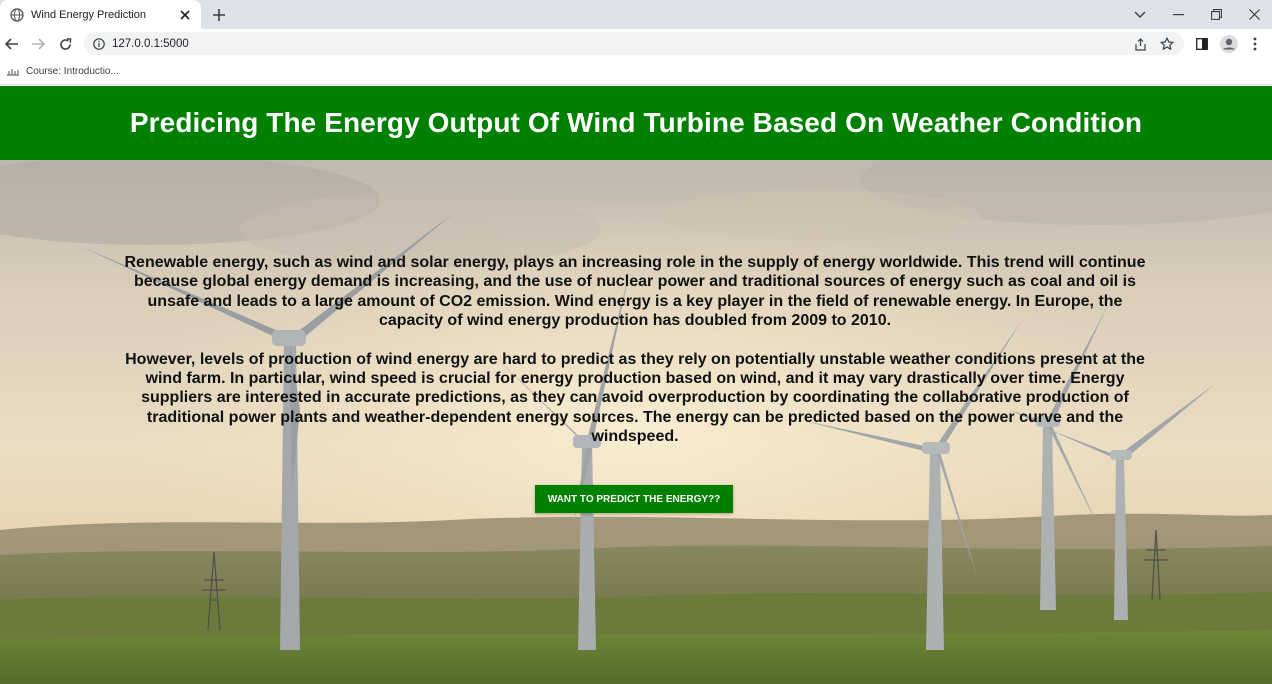 The width and height of the screenshot is (1272, 684). Describe the element at coordinates (1140, 14) in the screenshot. I see `tab-search-icon` at that location.